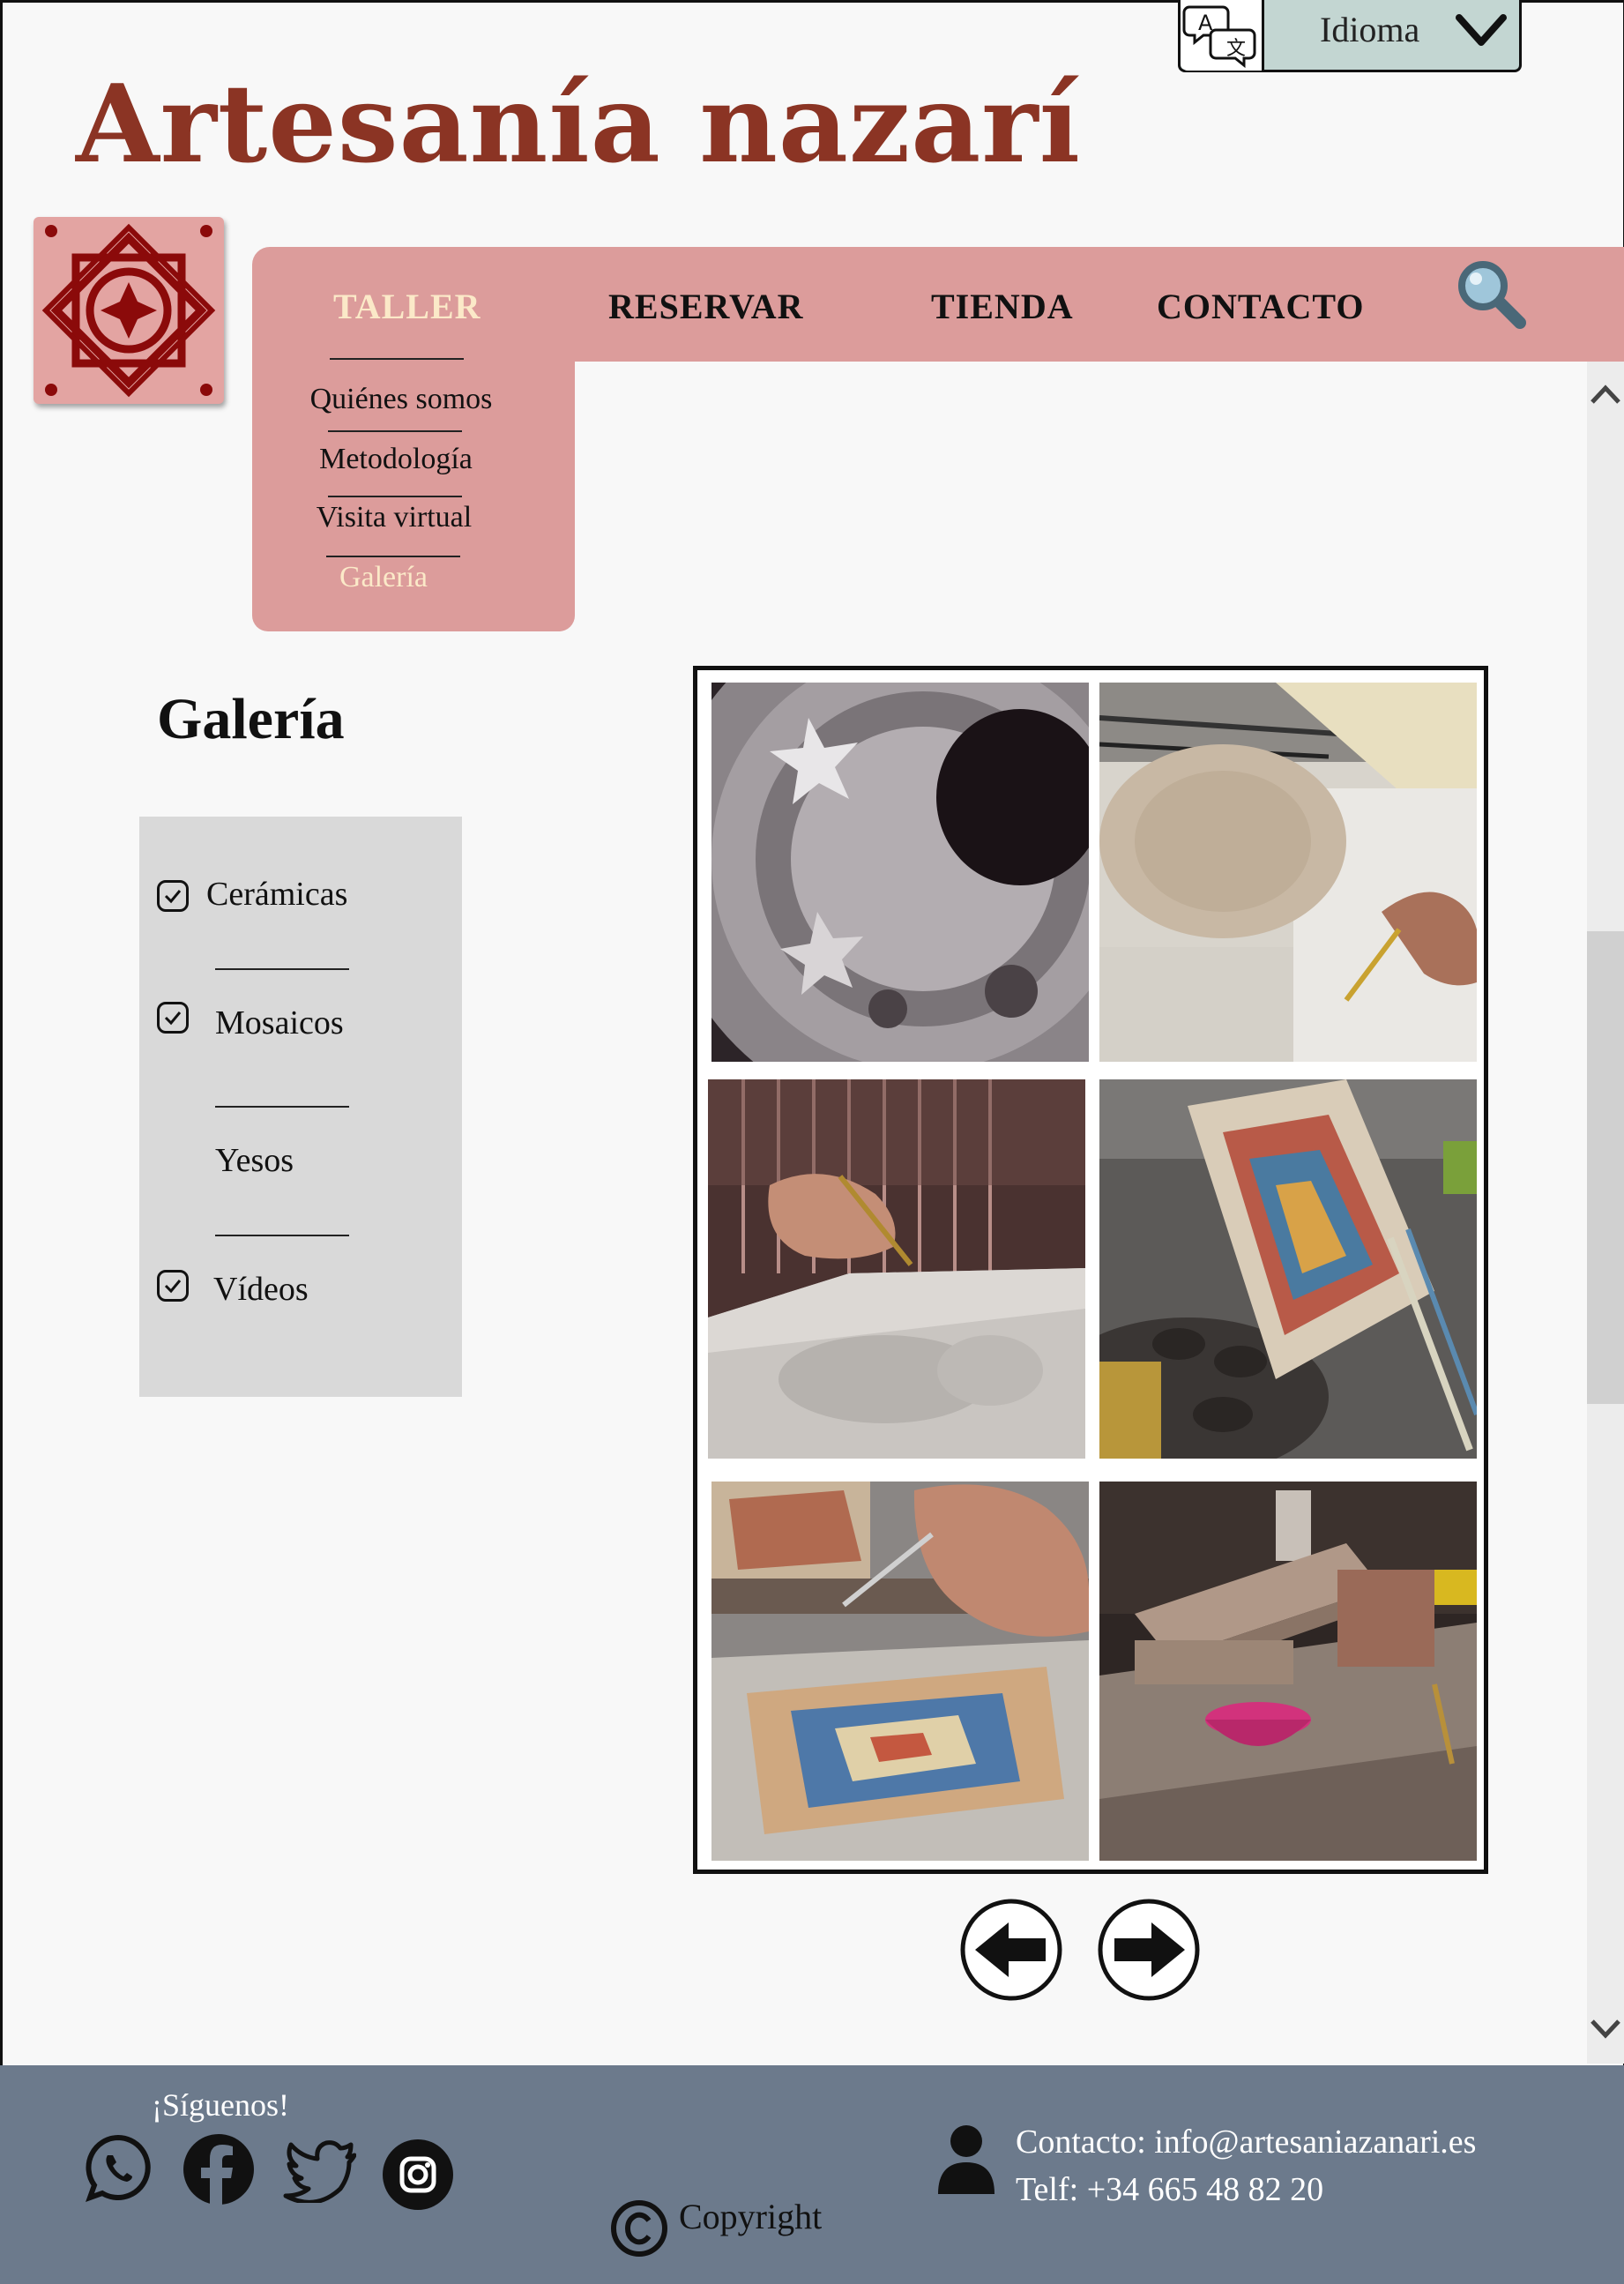 This screenshot has height=2284, width=1624. What do you see at coordinates (639, 2228) in the screenshot?
I see `copyright-icon` at bounding box center [639, 2228].